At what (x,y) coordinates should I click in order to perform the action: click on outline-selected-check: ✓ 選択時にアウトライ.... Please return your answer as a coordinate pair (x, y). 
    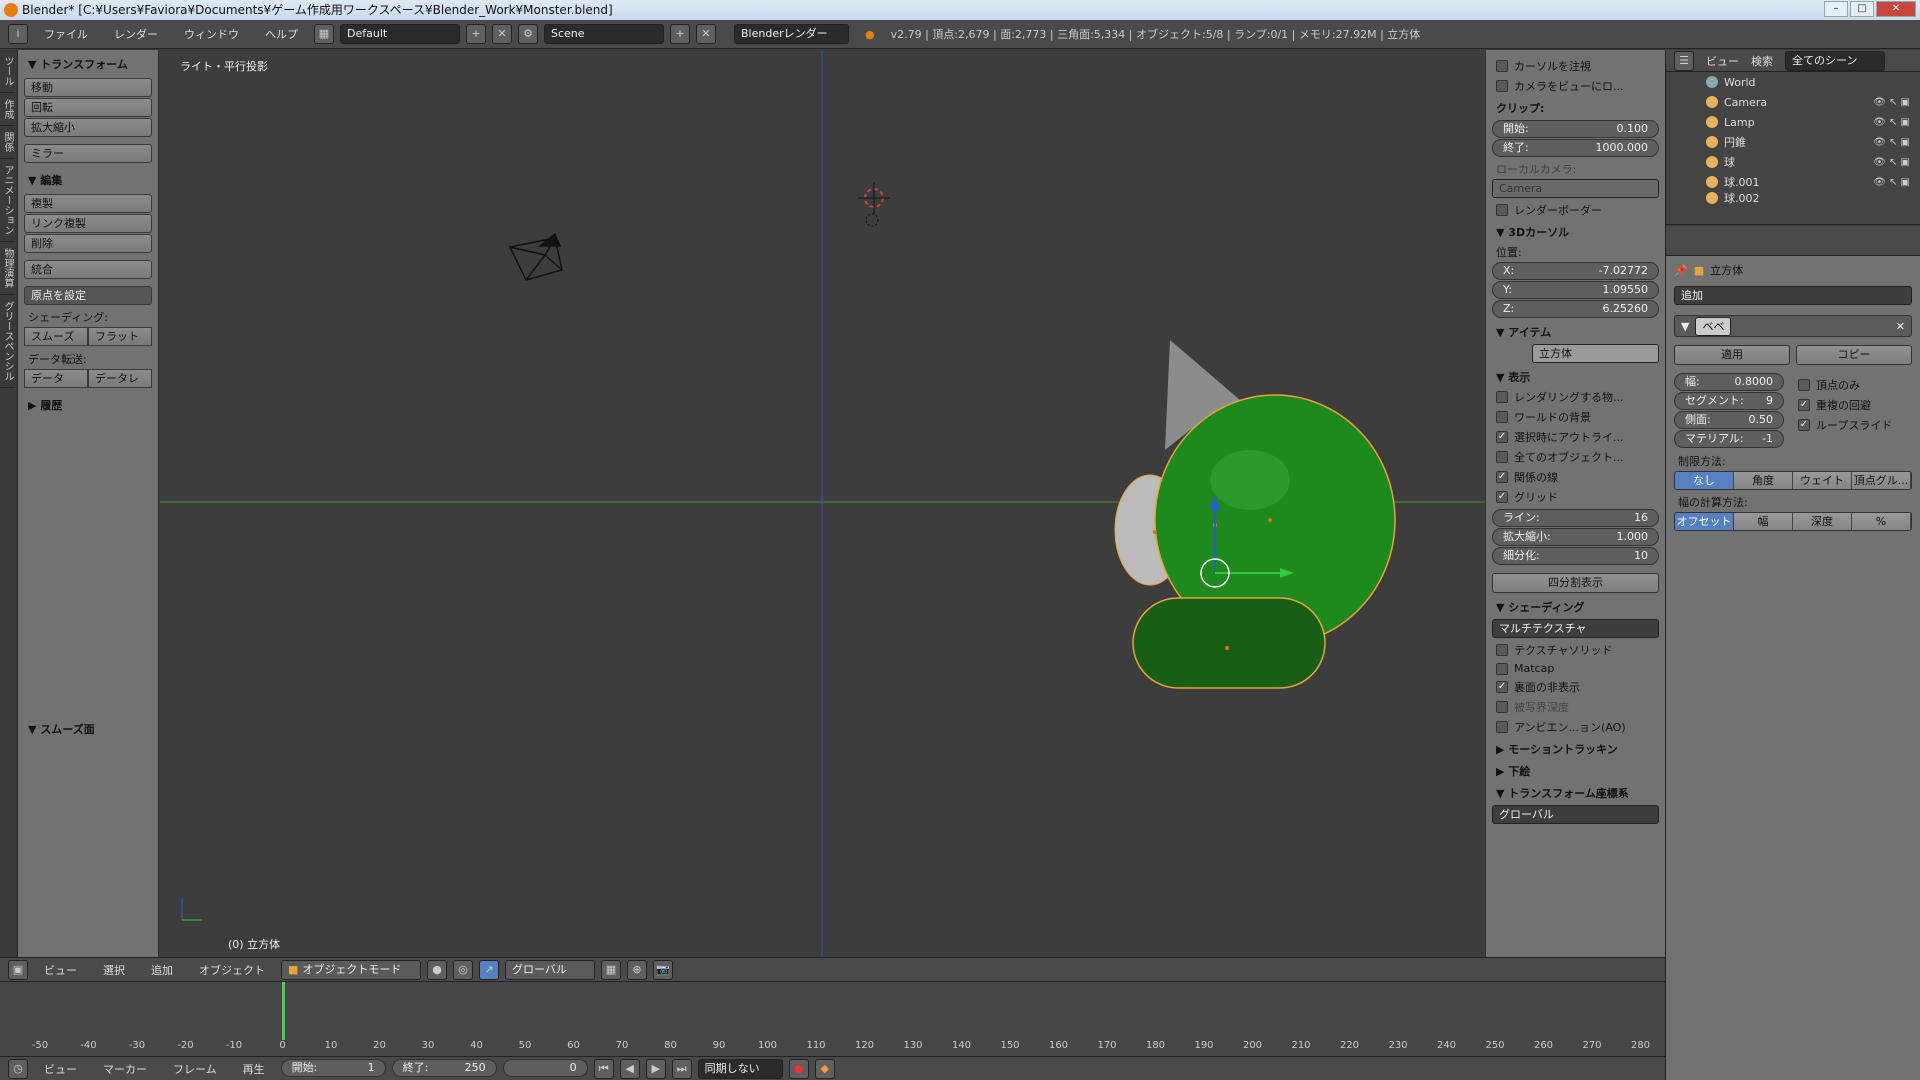
    Looking at the image, I should click on (1577, 437).